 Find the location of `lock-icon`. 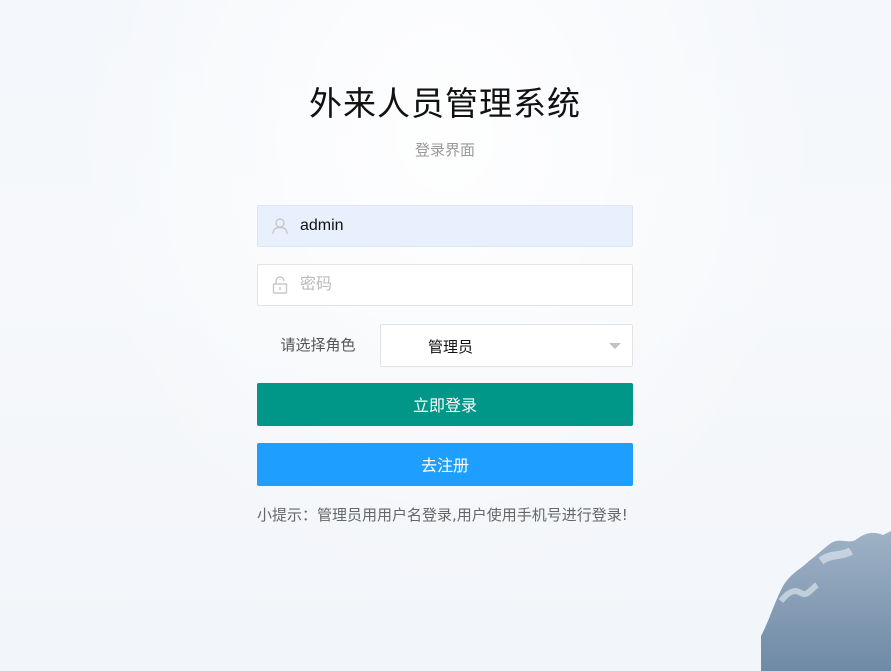

lock-icon is located at coordinates (280, 285).